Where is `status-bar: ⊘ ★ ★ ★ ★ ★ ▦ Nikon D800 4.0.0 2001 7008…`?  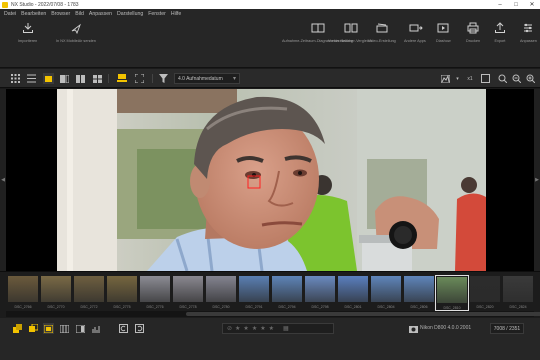
status-bar: ⊘ ★ ★ ★ ★ ★ ▦ Nikon D800 4.0.0 2001 7008… is located at coordinates (270, 339).